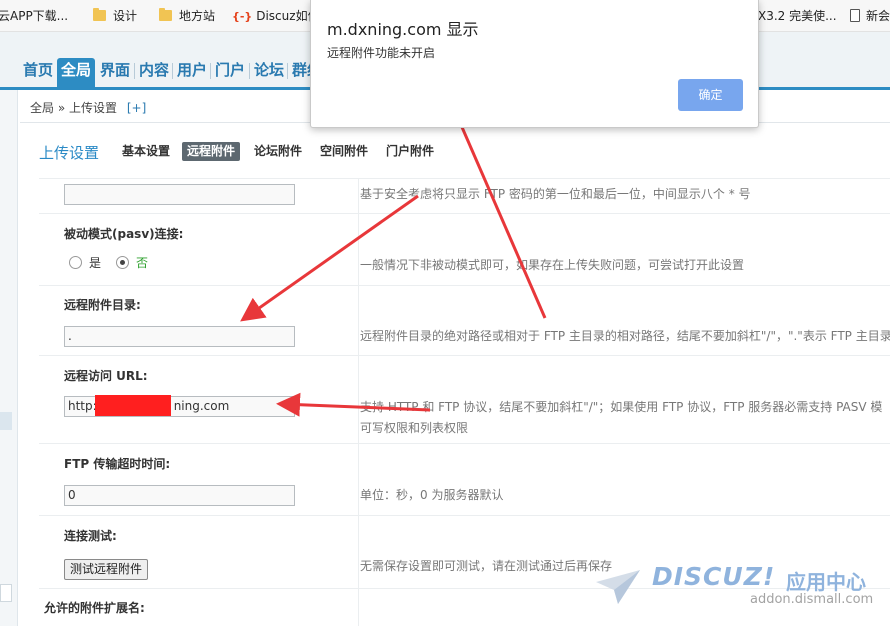 The width and height of the screenshot is (890, 626). What do you see at coordinates (242, 16) in the screenshot?
I see `discuz-icon: {-}` at bounding box center [242, 16].